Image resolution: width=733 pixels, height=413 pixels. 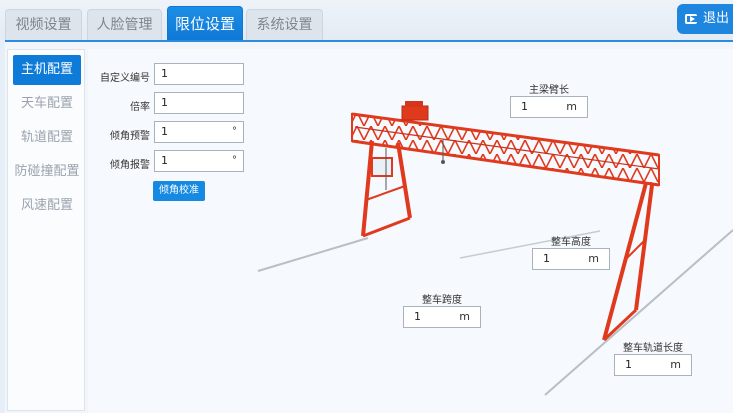 What do you see at coordinates (199, 103) in the screenshot?
I see `ratio-field: 1` at bounding box center [199, 103].